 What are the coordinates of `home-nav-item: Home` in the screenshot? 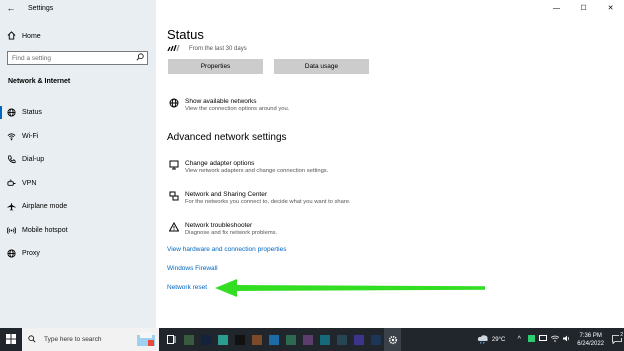 It's located at (78, 36).